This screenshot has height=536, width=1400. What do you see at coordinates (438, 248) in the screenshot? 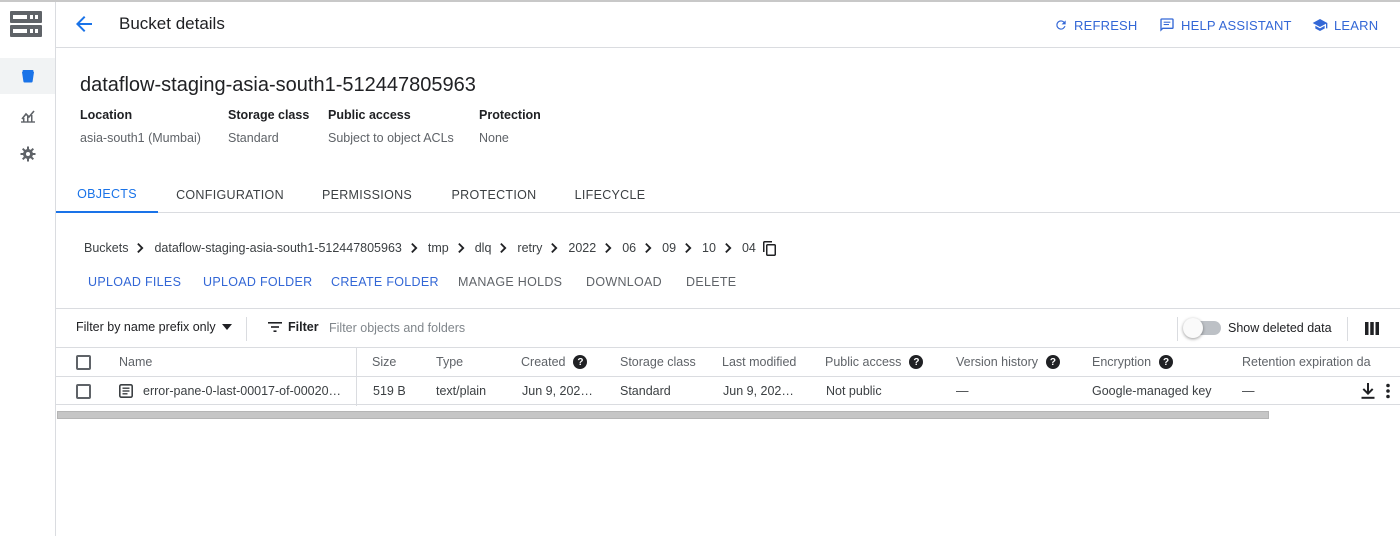
I see `breadcrumb-folder: tmp` at bounding box center [438, 248].